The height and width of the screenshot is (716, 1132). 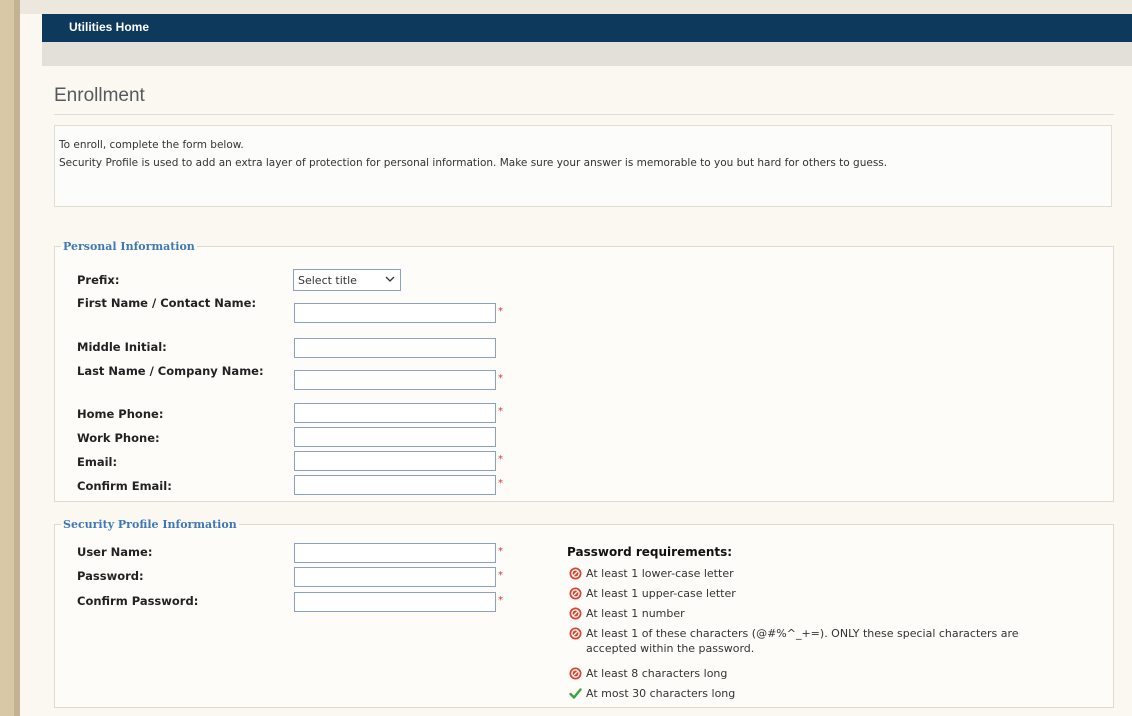 What do you see at coordinates (650, 552) in the screenshot?
I see `password-requirements-title: Password requirements:` at bounding box center [650, 552].